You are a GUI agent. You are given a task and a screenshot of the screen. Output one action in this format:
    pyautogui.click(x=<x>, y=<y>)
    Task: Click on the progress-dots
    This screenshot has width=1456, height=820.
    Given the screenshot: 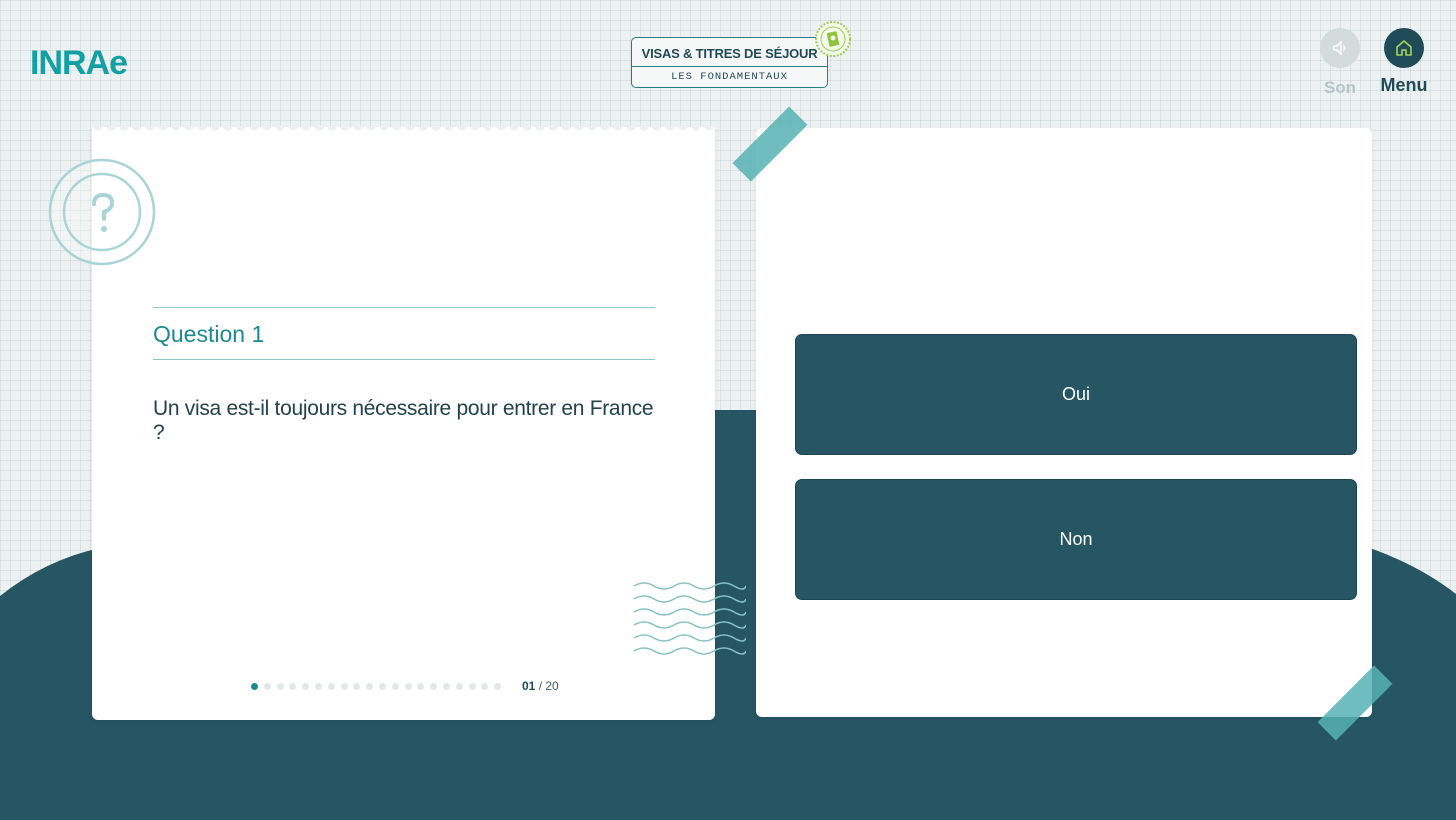 What is the action you would take?
    pyautogui.click(x=376, y=686)
    